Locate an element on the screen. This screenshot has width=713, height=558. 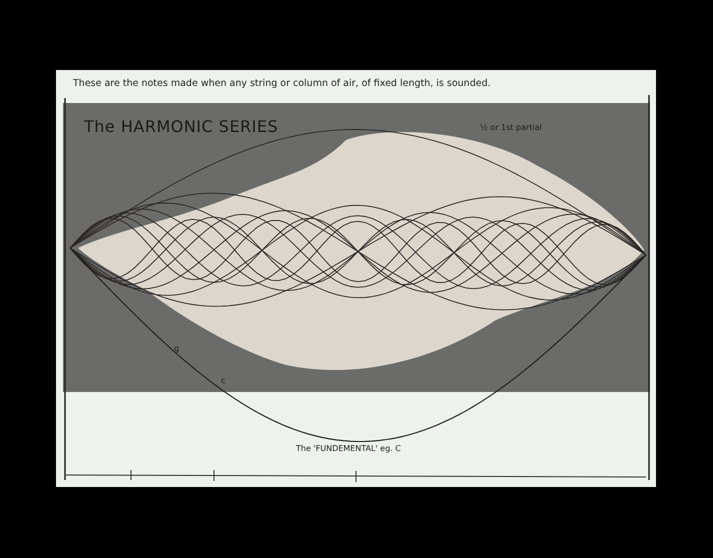
drawing-title: The HARMONIC SERIES is located at coordinates (181, 126).